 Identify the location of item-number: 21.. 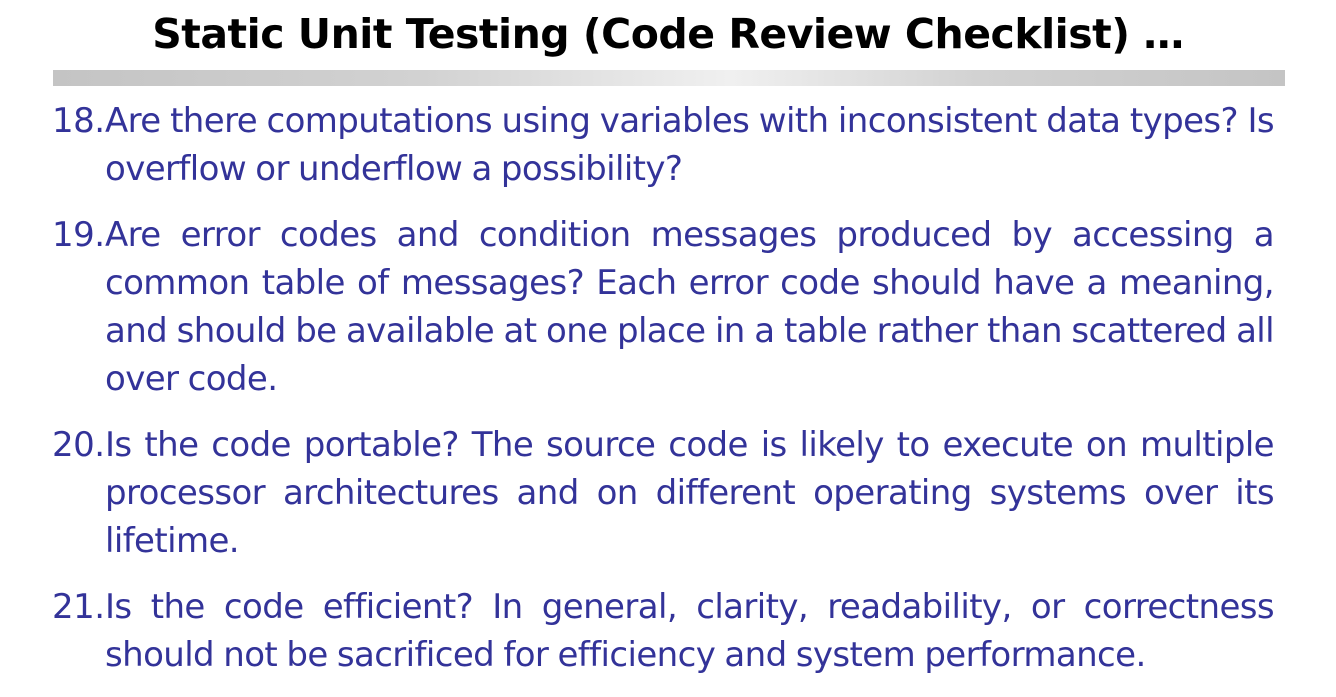
(78, 607).